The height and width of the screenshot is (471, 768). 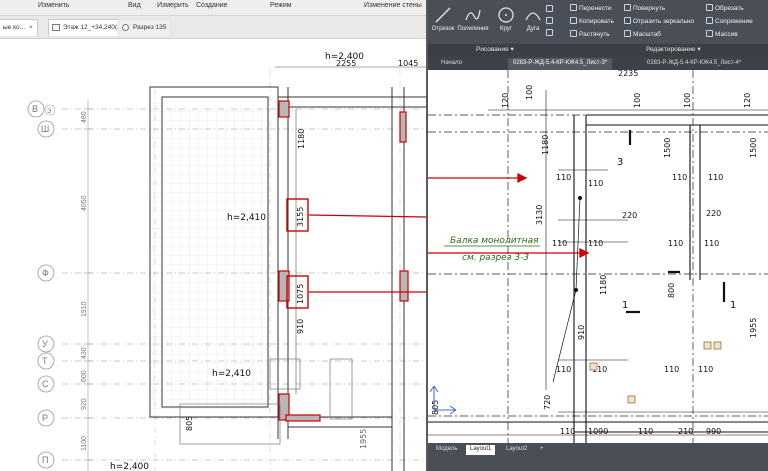 I want to click on axis-label: У, so click(x=45, y=344).